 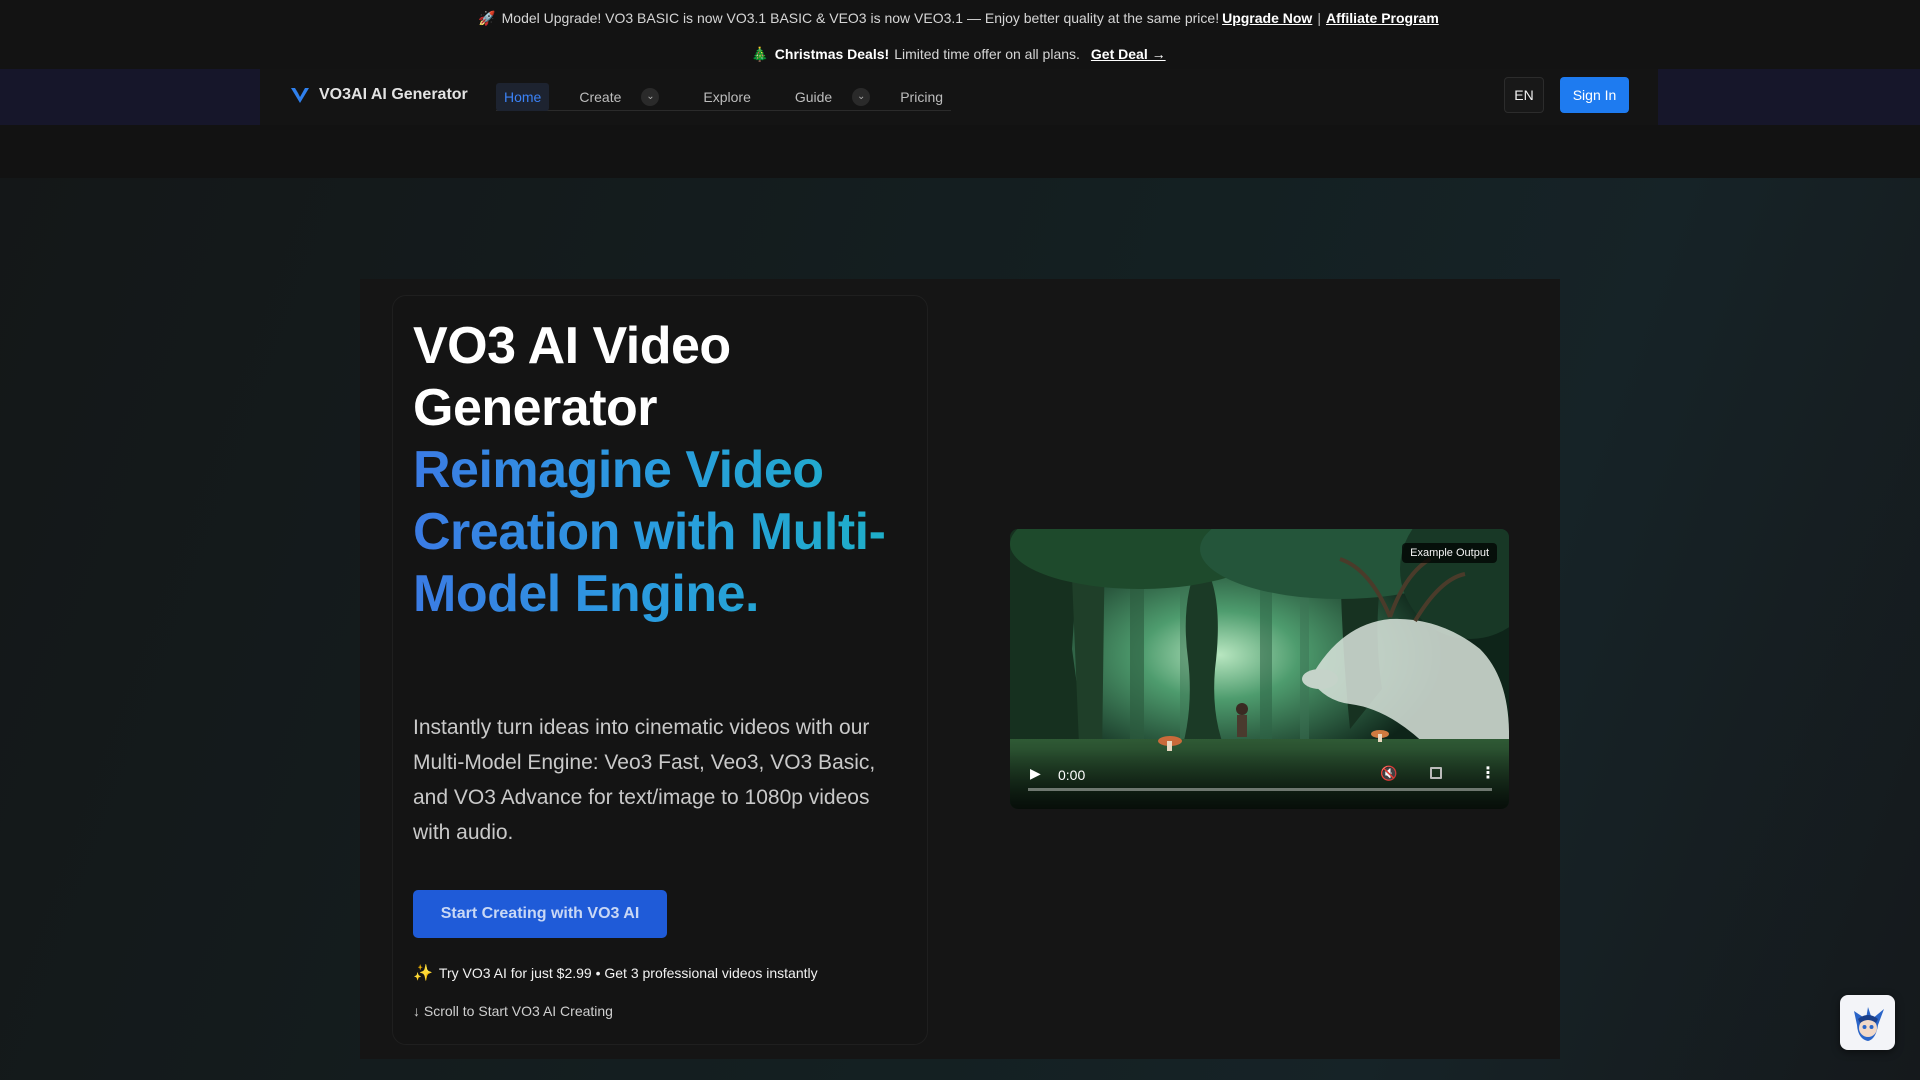 I want to click on start-creating-button: Start Creating with VO3 AI, so click(x=540, y=914).